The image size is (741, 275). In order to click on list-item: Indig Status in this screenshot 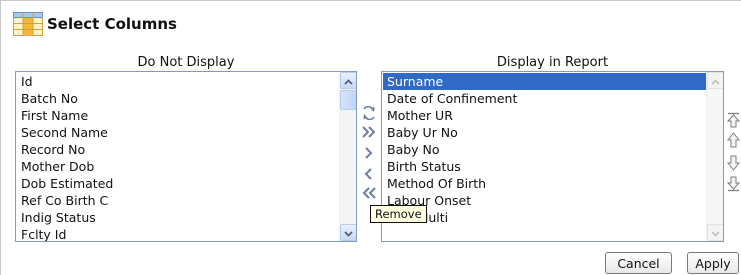, I will do `click(178, 217)`.